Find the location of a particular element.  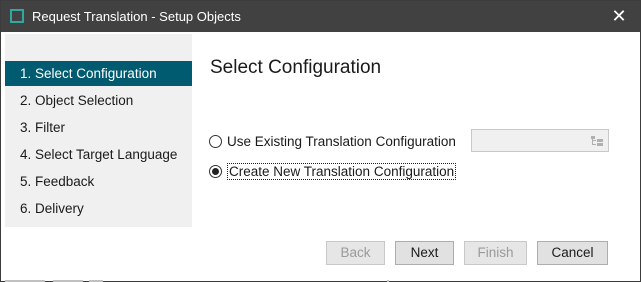

back-button: Back is located at coordinates (355, 253).